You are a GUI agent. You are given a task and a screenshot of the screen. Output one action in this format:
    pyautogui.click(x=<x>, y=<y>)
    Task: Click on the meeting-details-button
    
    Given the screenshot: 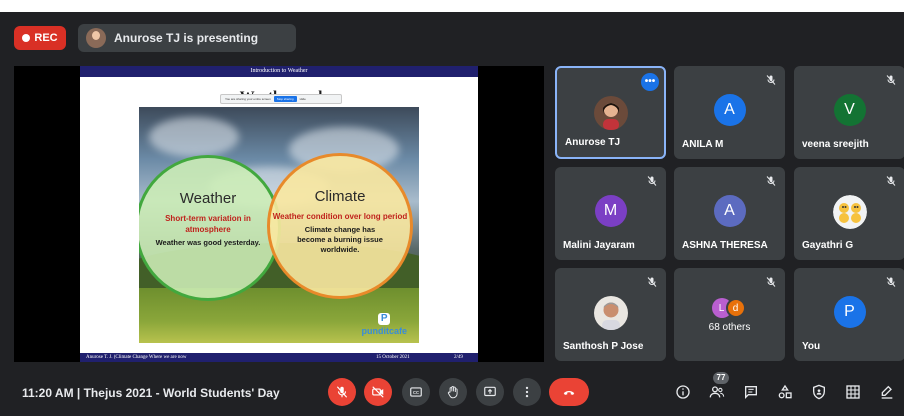 What is the action you would take?
    pyautogui.click(x=683, y=392)
    